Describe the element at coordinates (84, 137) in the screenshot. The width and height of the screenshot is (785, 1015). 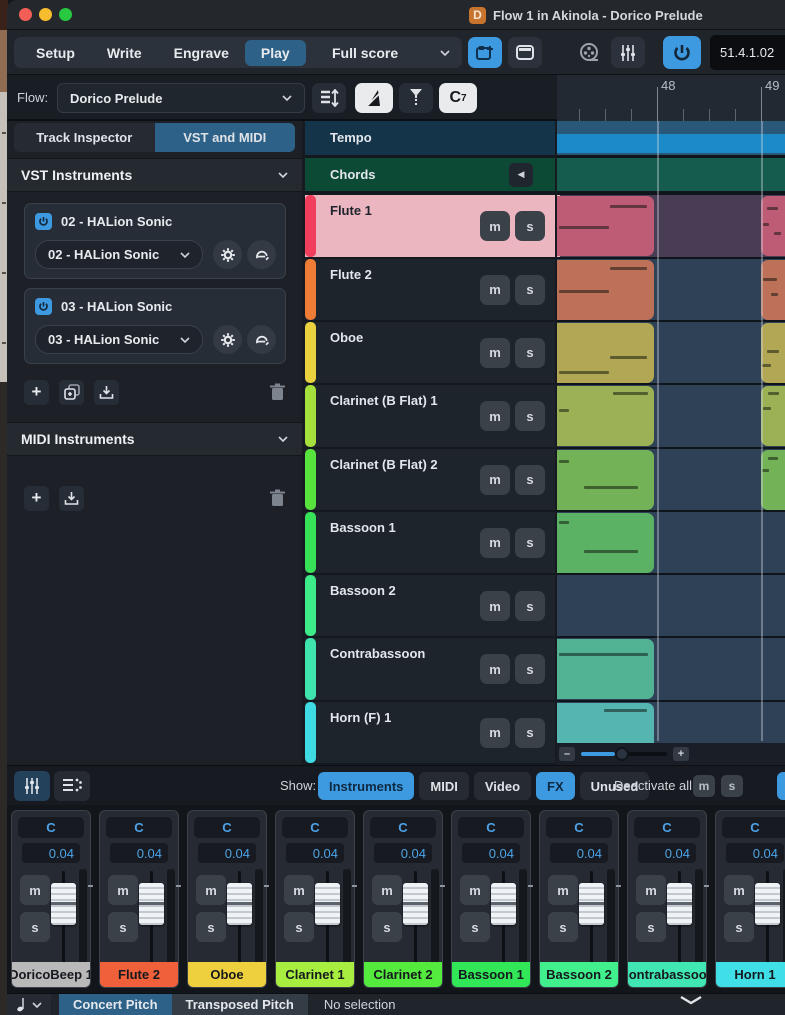
I see `inspector-tab-track-inspector: Track Inspector` at that location.